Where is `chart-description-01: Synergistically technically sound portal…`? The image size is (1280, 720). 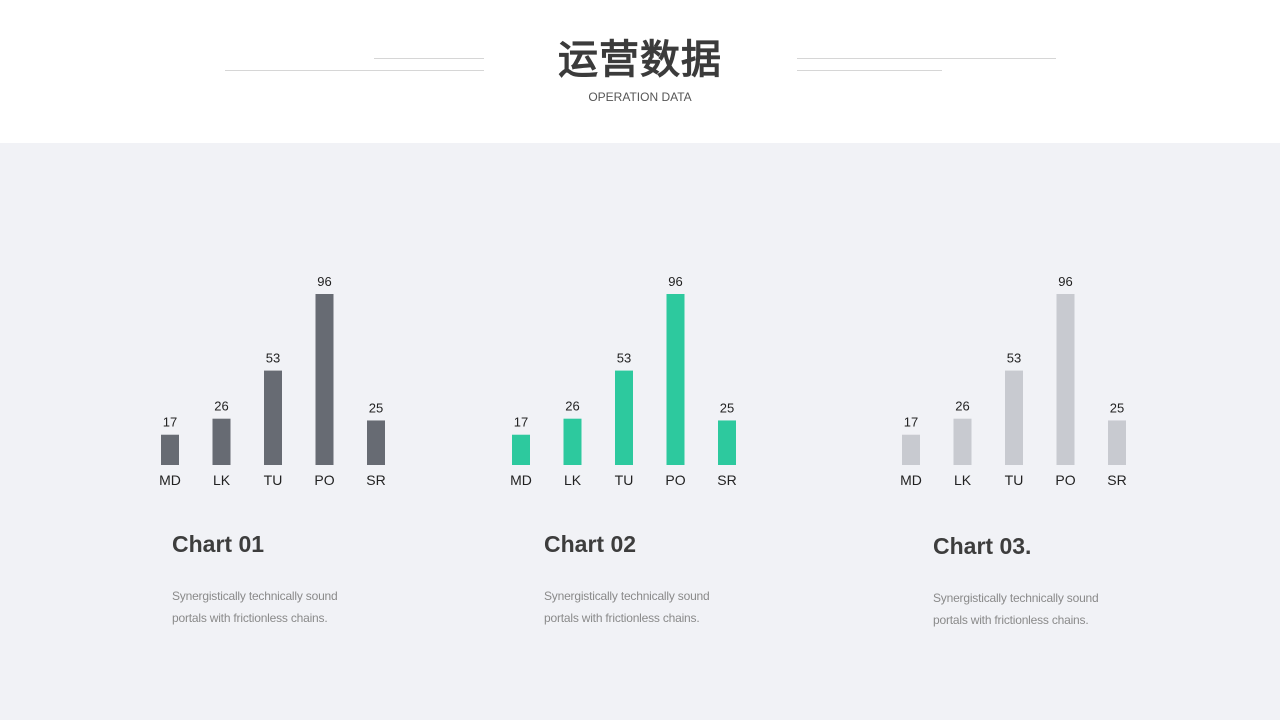
chart-description-01: Synergistically technically sound portal… is located at coordinates (282, 607).